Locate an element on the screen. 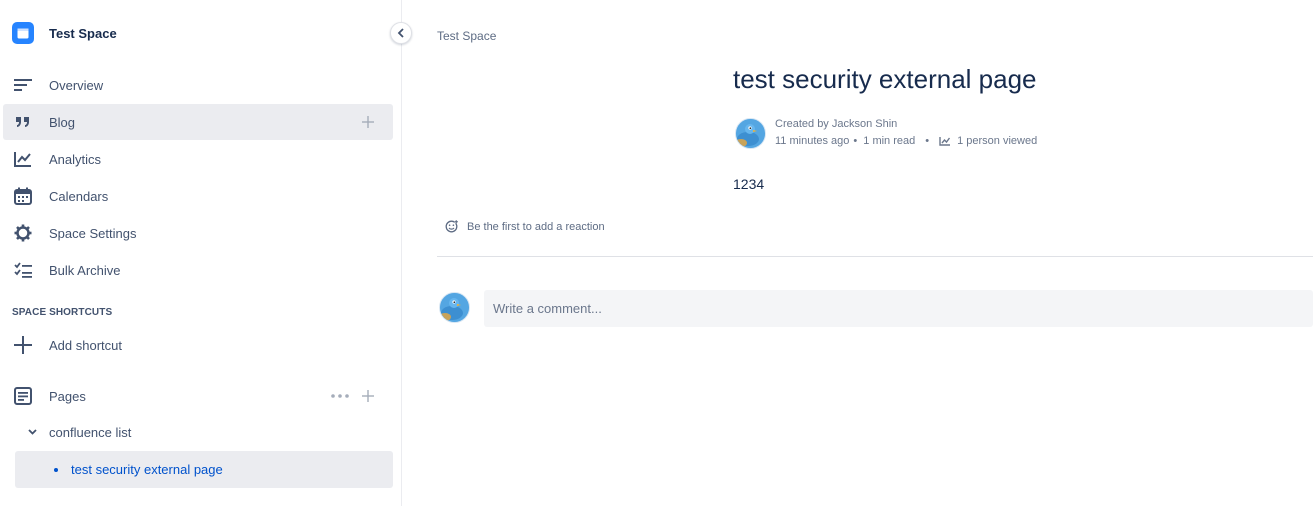 The width and height of the screenshot is (1313, 506). sidebar-item-label: Calendars is located at coordinates (79, 196).